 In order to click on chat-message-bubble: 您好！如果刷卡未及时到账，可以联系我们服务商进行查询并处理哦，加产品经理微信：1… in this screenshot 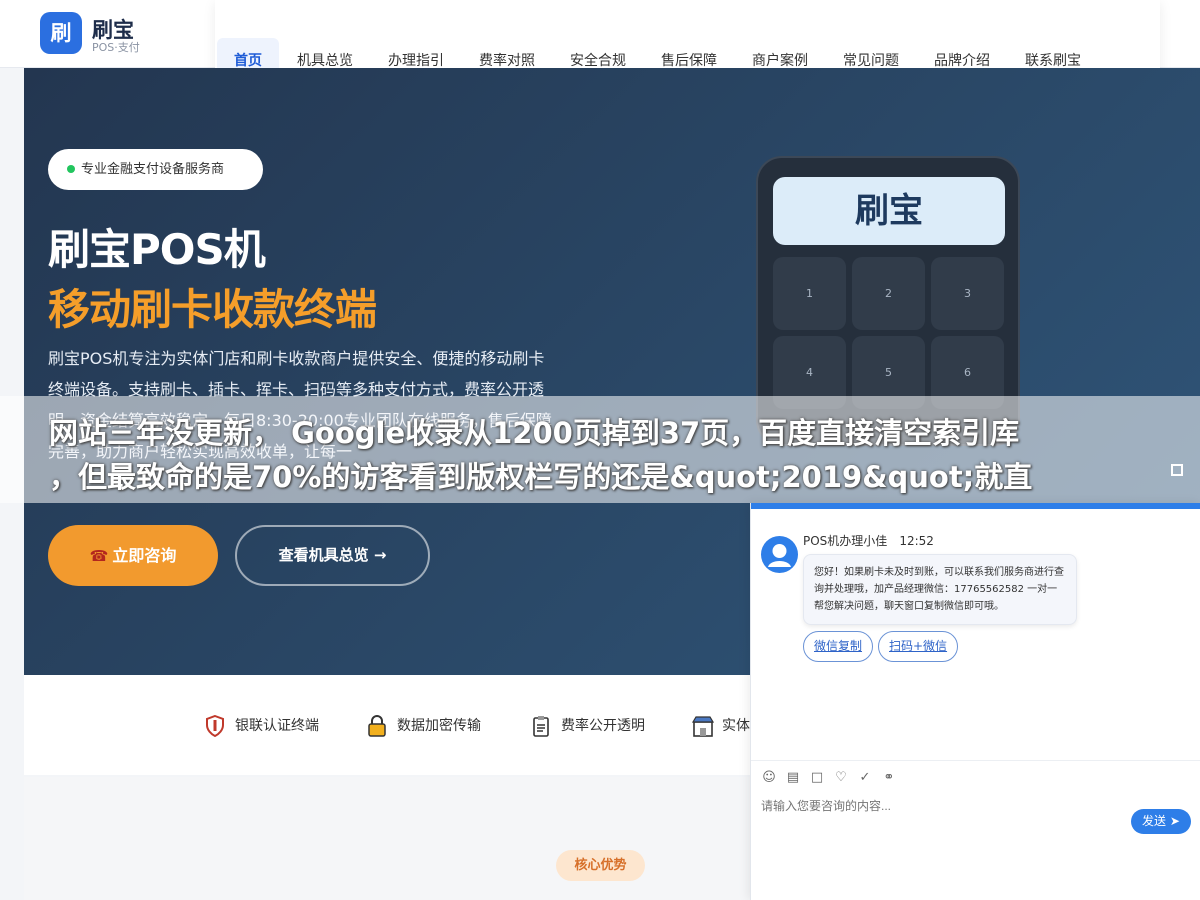, I will do `click(940, 589)`.